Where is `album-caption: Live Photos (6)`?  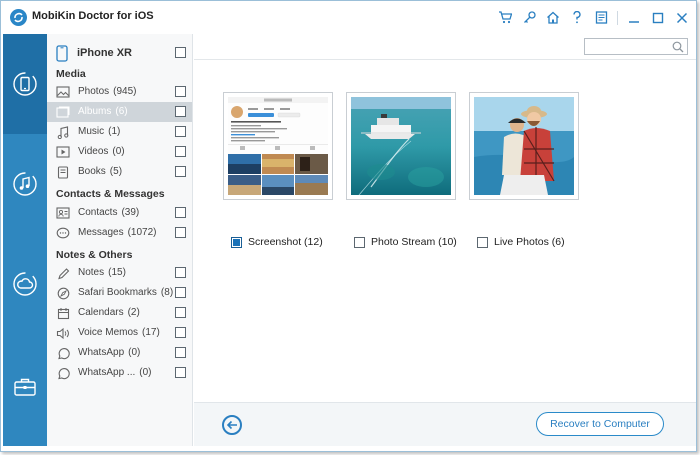 album-caption: Live Photos (6) is located at coordinates (521, 242).